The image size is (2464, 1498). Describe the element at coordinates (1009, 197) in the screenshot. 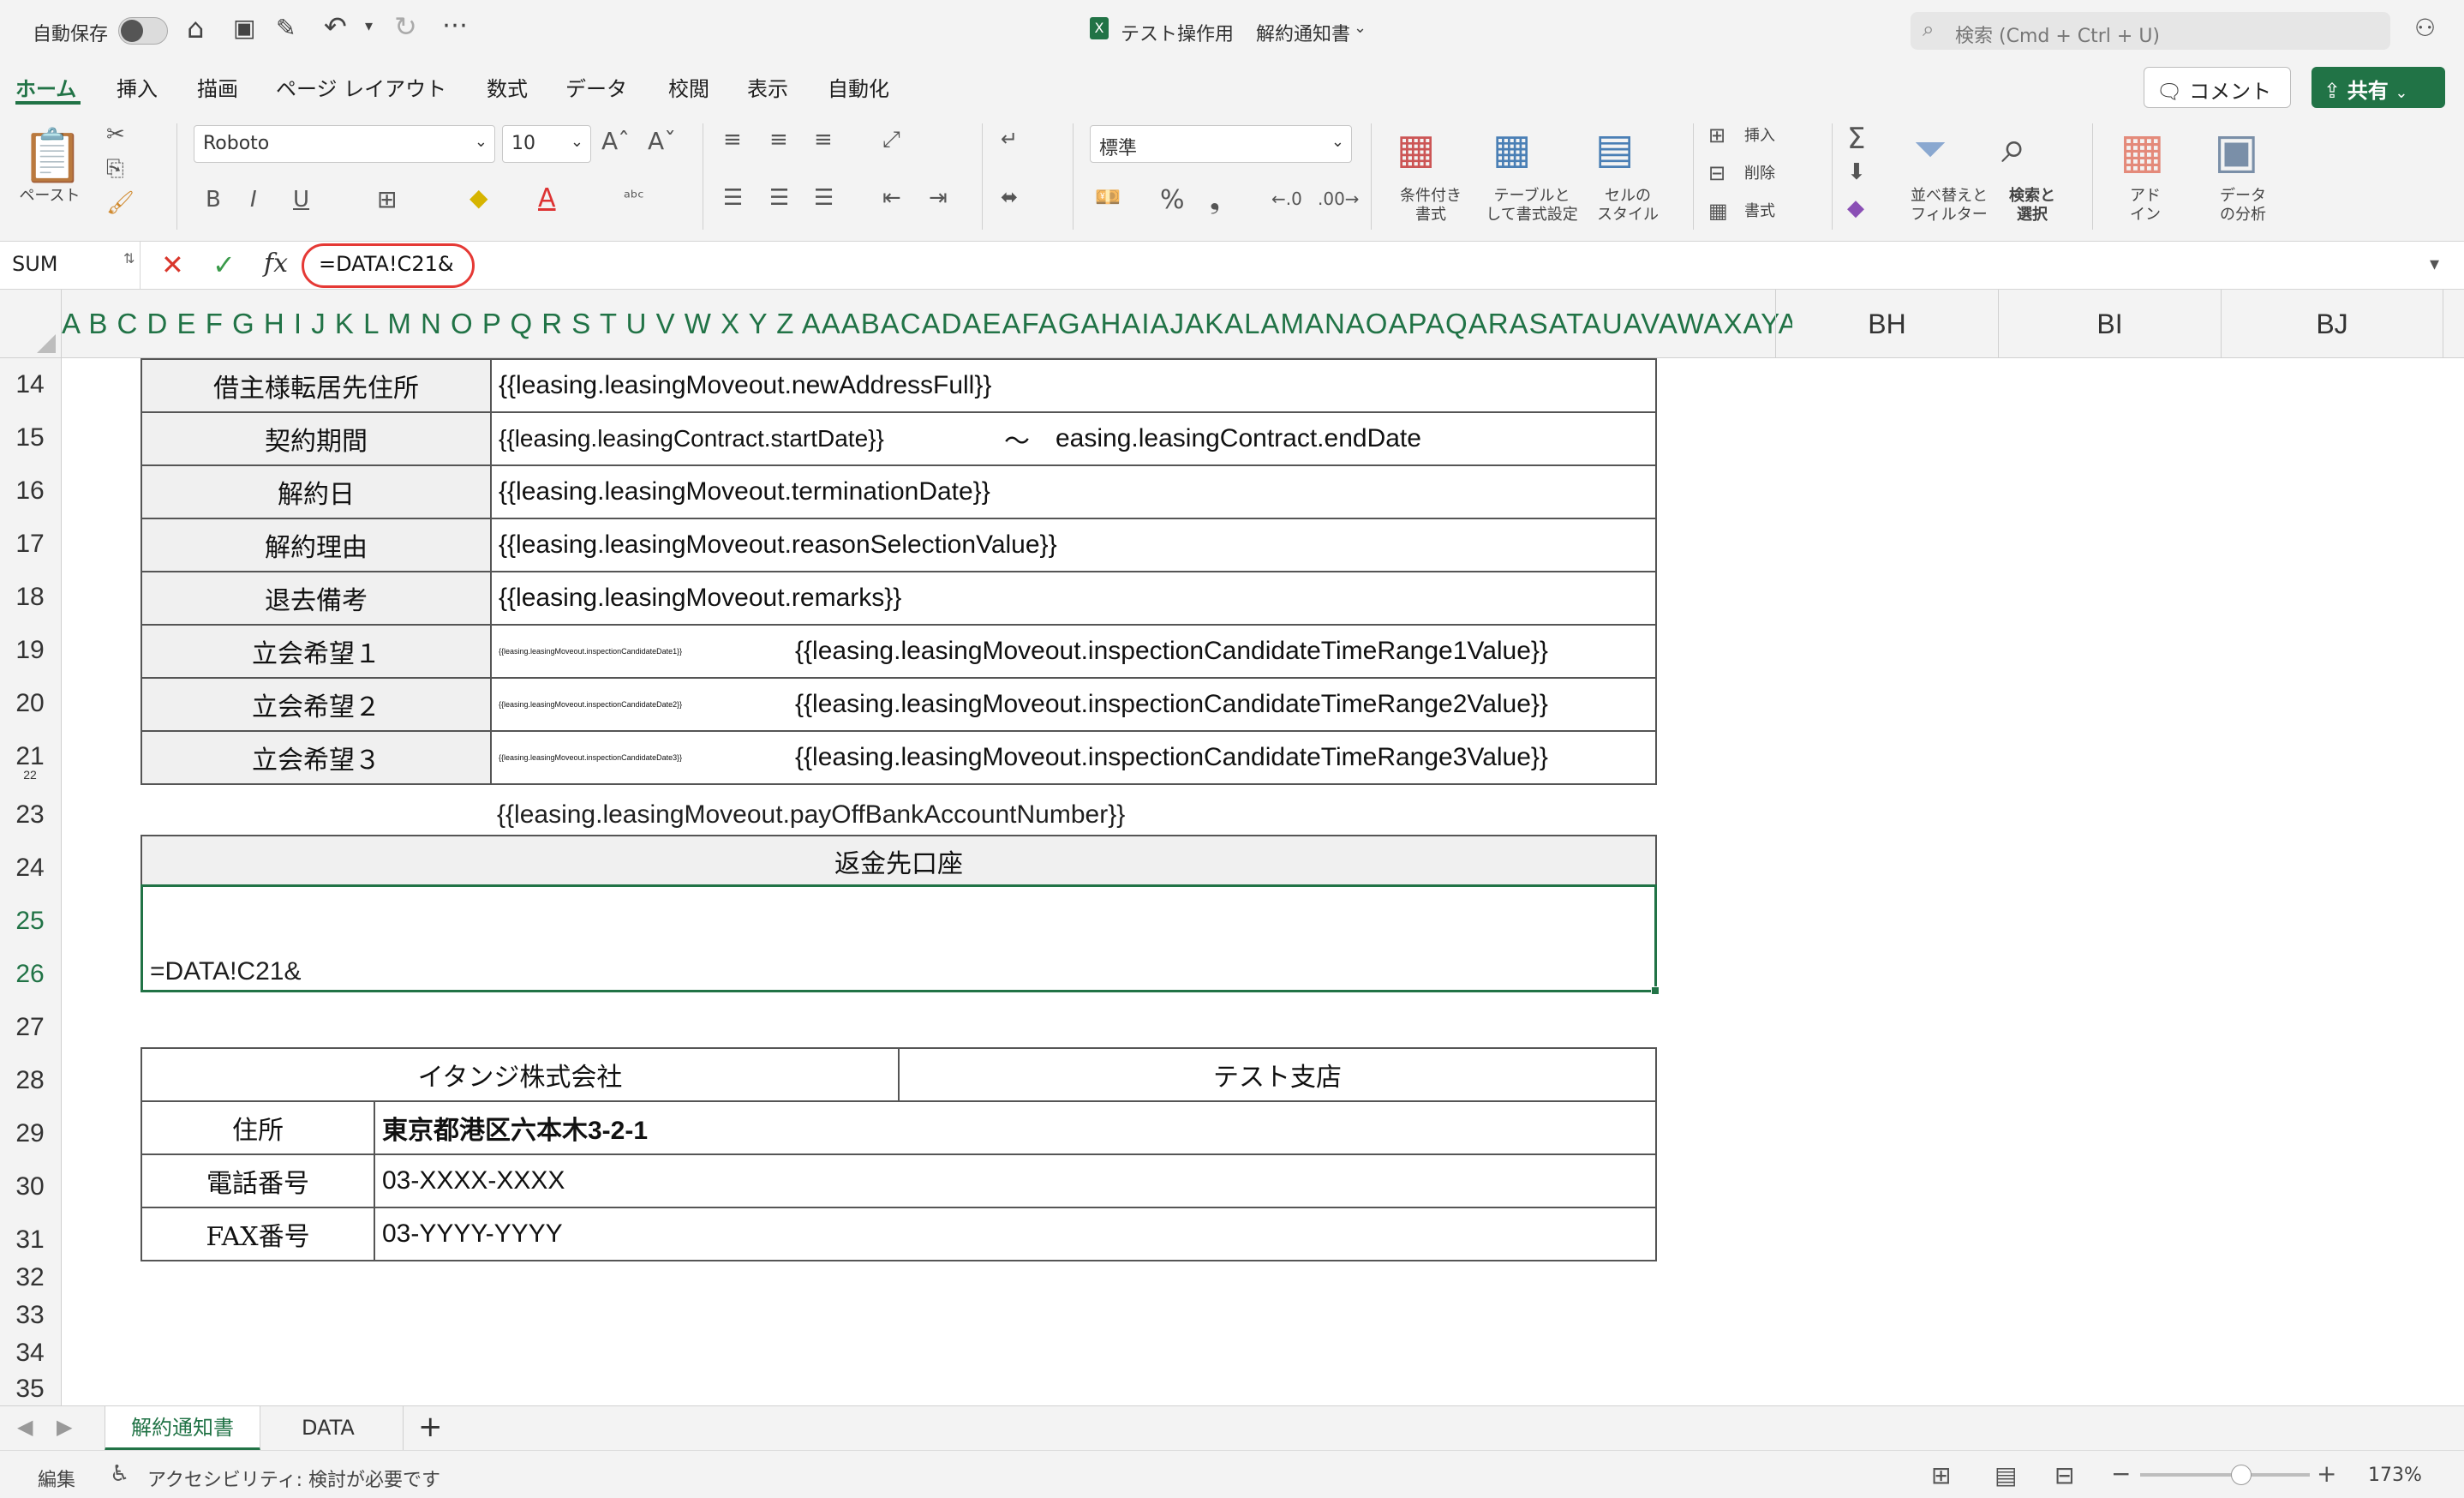

I see `merge-cells-icon: ⬌` at that location.